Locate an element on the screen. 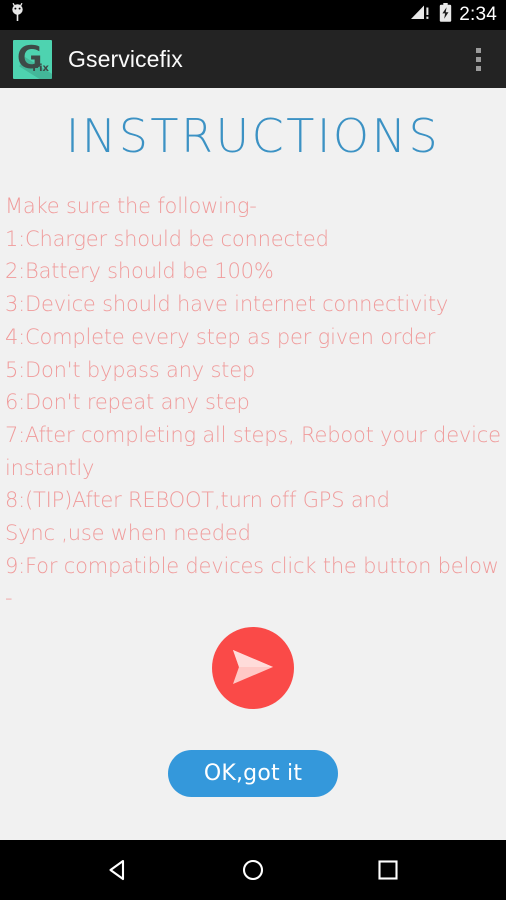 The height and width of the screenshot is (900, 506). instruction-line: 2:Battery should be 100% is located at coordinates (139, 271).